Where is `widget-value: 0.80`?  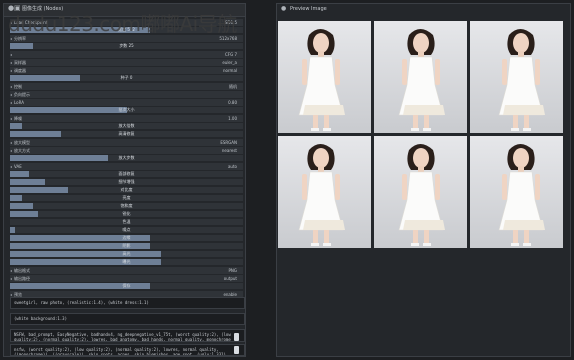
widget-value: 0.80 is located at coordinates (232, 102).